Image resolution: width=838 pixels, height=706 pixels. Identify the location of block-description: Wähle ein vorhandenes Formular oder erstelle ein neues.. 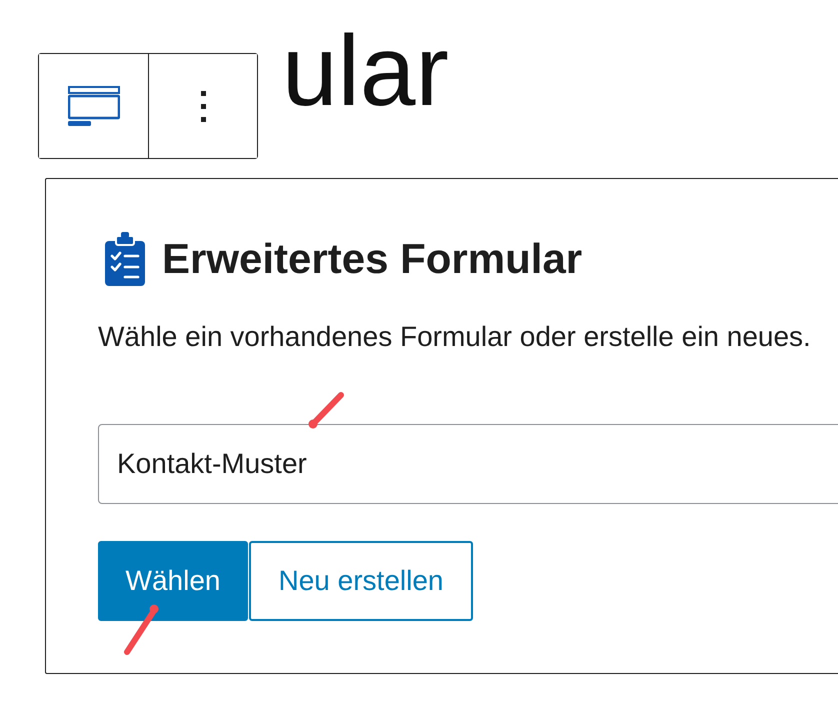
(454, 337).